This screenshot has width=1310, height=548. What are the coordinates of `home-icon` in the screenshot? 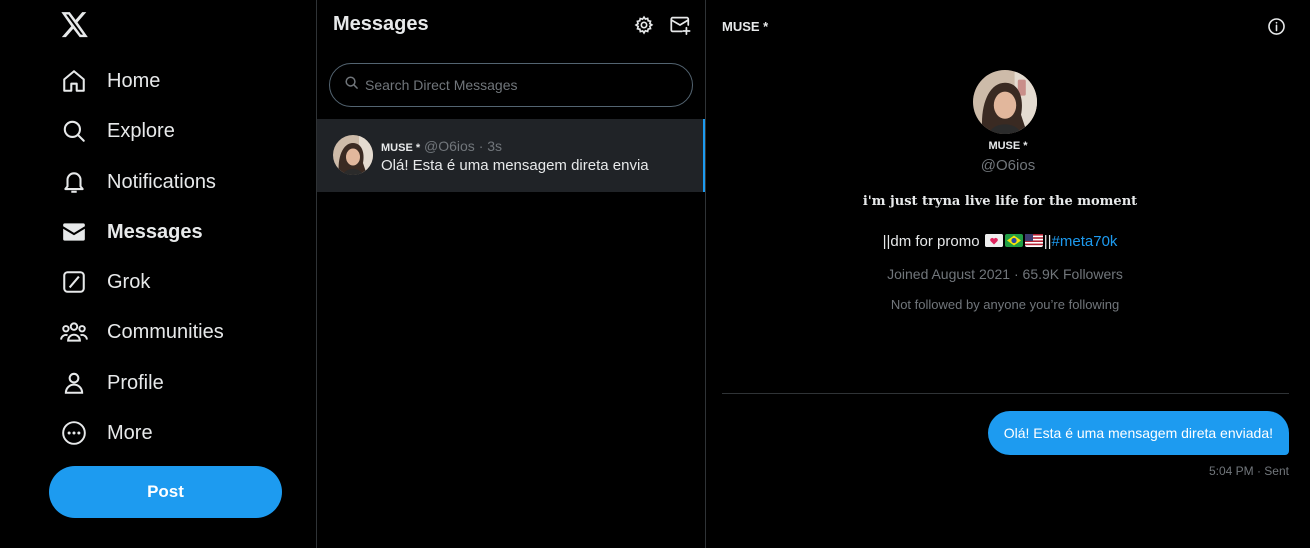 It's located at (74, 81).